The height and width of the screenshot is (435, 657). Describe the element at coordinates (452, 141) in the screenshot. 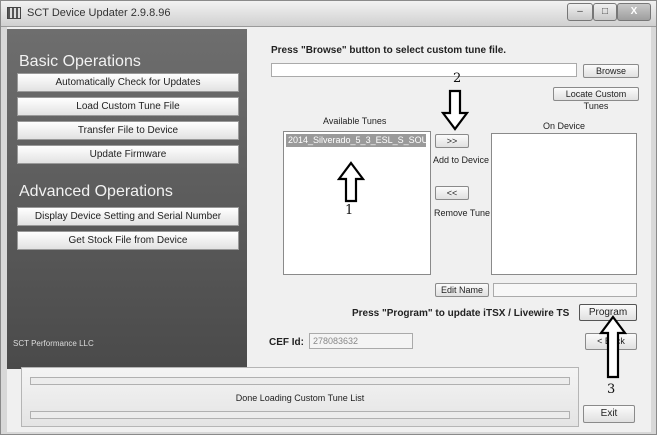

I see `add-to-device-button: >>` at that location.